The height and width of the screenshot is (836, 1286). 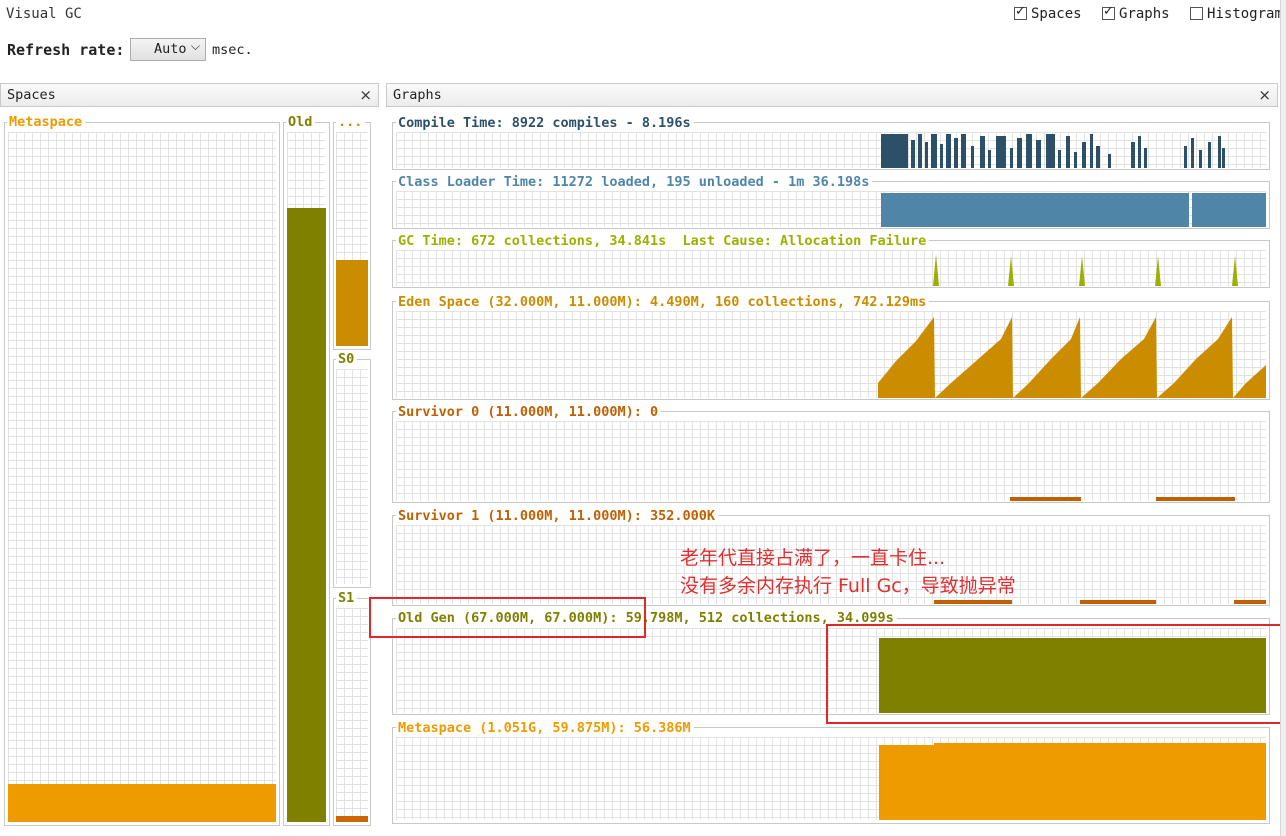 I want to click on class-loader-series, so click(x=831, y=209).